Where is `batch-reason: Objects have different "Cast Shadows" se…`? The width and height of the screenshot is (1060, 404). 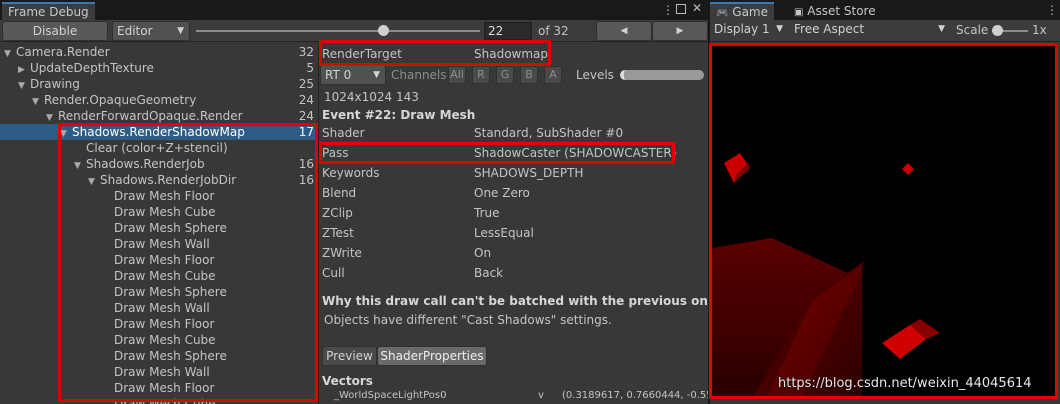
batch-reason: Objects have different "Cast Shadows" se… is located at coordinates (468, 320).